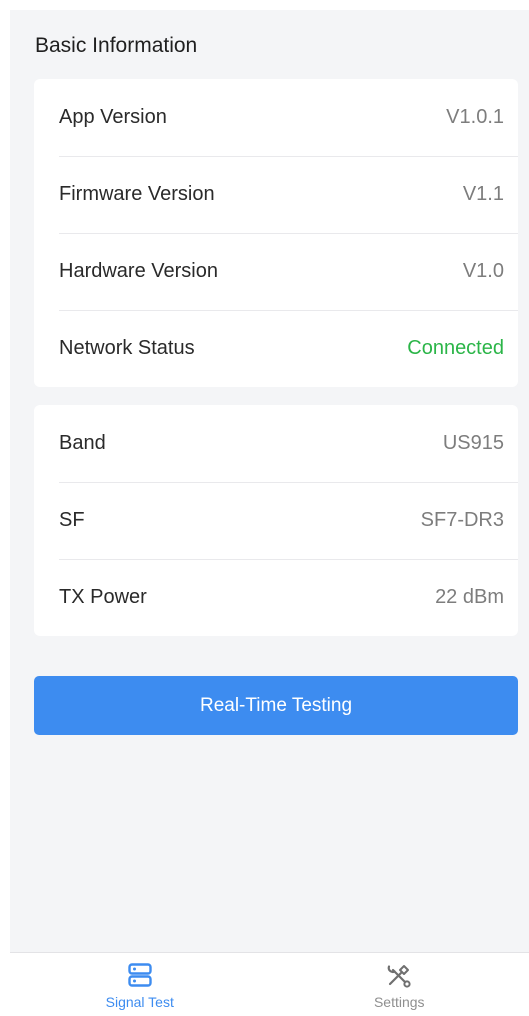  I want to click on row-label: TX Power, so click(103, 597).